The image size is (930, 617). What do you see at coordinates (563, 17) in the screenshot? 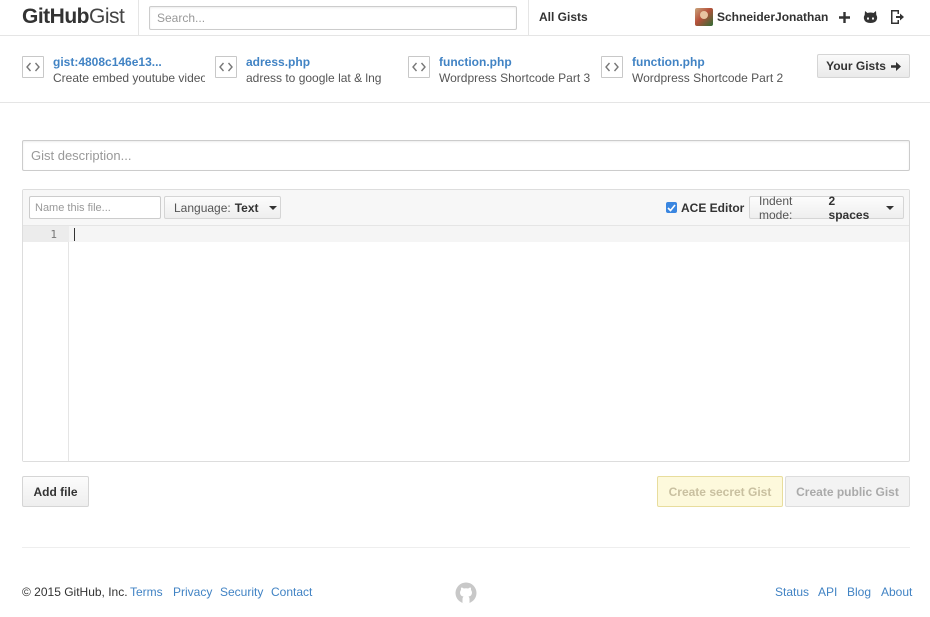
I see `all-gists-link: All Gists` at bounding box center [563, 17].